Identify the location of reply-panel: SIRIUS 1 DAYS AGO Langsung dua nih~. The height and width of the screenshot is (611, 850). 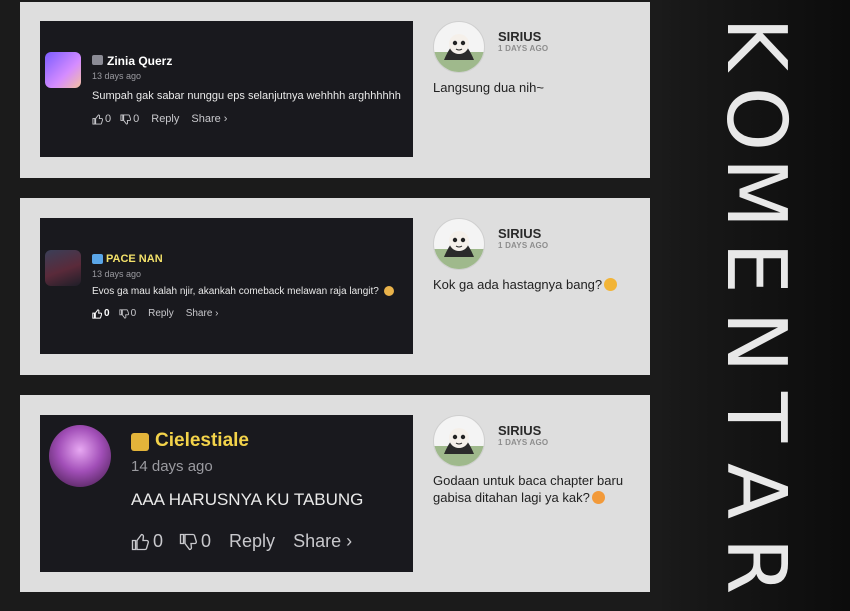
(538, 96).